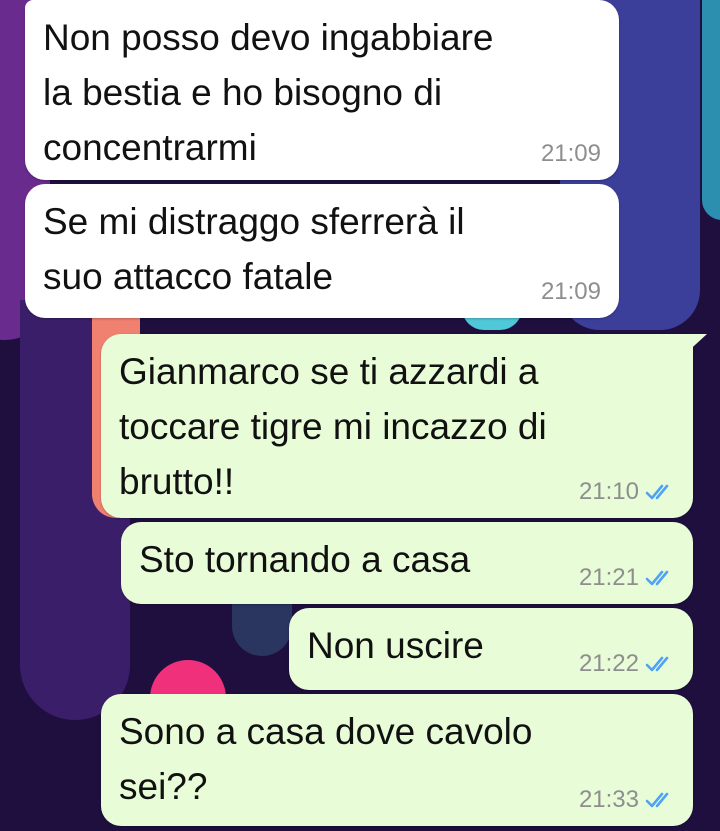  What do you see at coordinates (695, 345) in the screenshot?
I see `bubble-tail` at bounding box center [695, 345].